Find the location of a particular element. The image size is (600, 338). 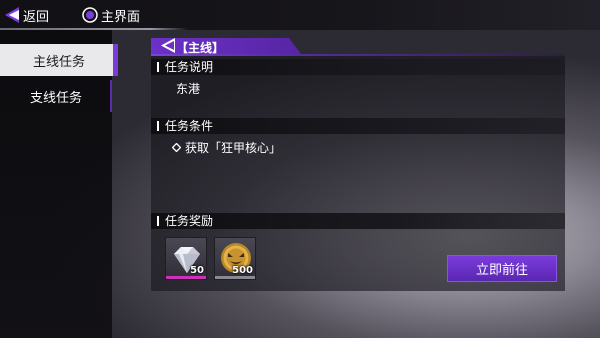

section-header-label: 任务条件 is located at coordinates (189, 126).